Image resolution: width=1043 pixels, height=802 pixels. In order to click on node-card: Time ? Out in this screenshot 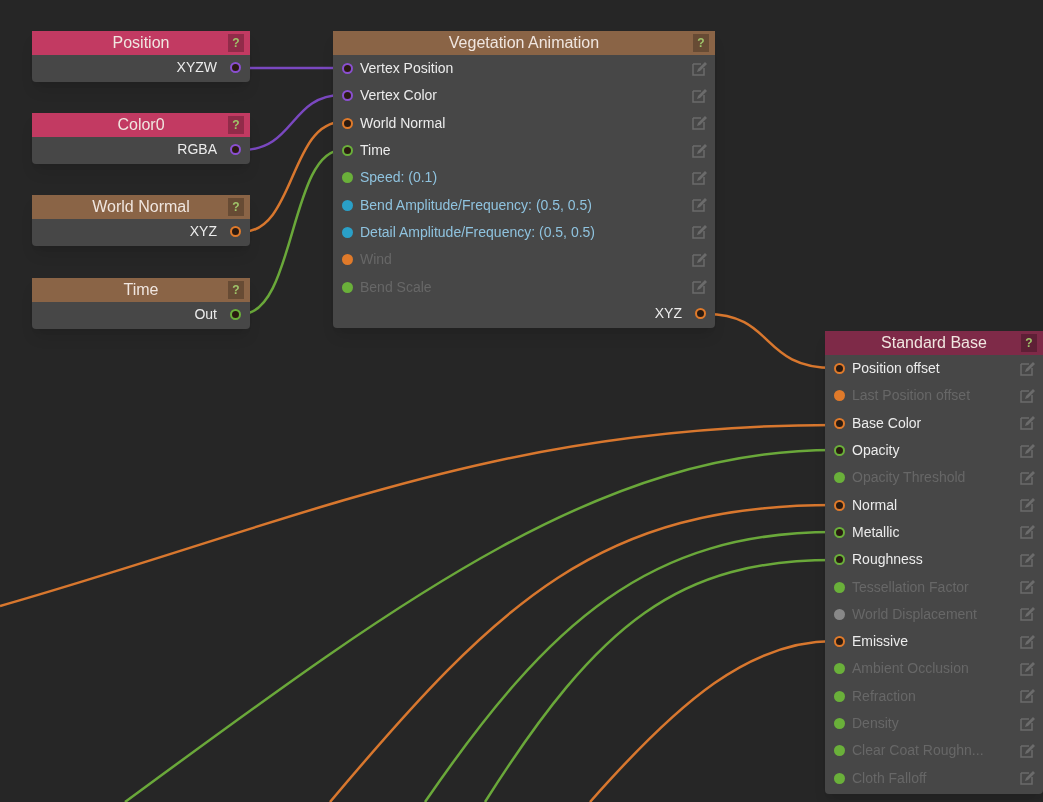, I will do `click(141, 303)`.